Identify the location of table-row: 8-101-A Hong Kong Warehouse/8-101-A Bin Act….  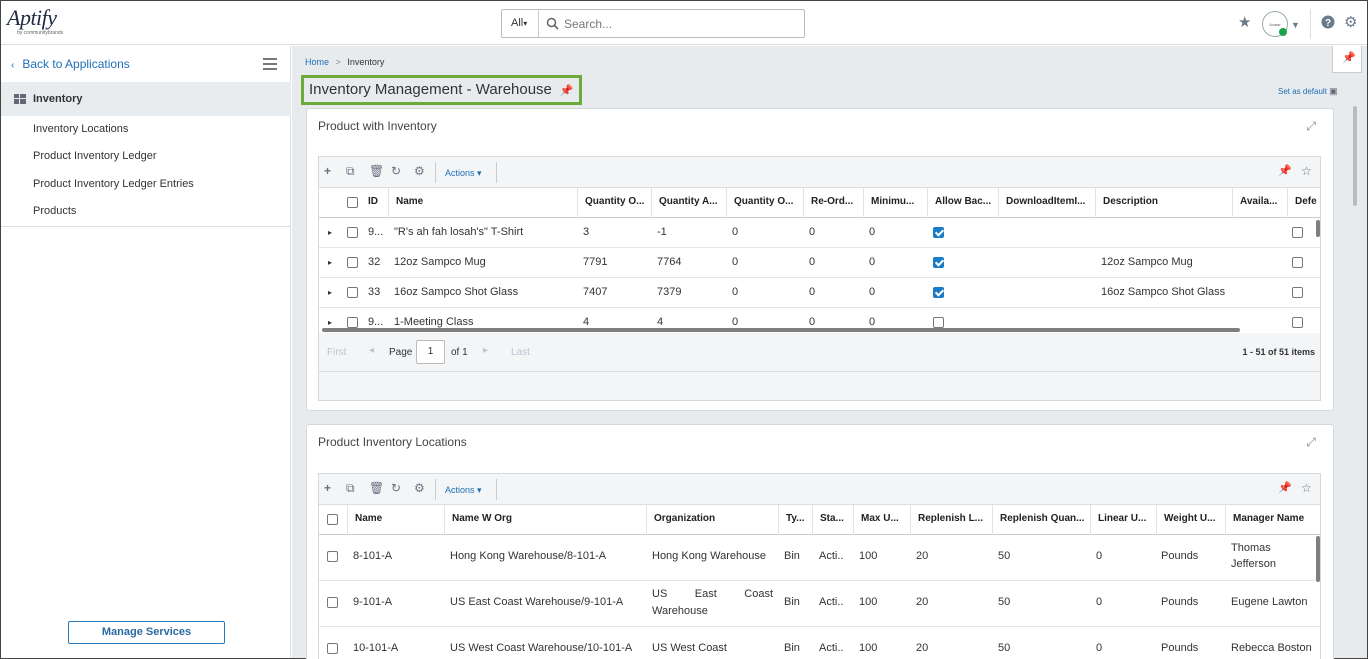
(819, 558).